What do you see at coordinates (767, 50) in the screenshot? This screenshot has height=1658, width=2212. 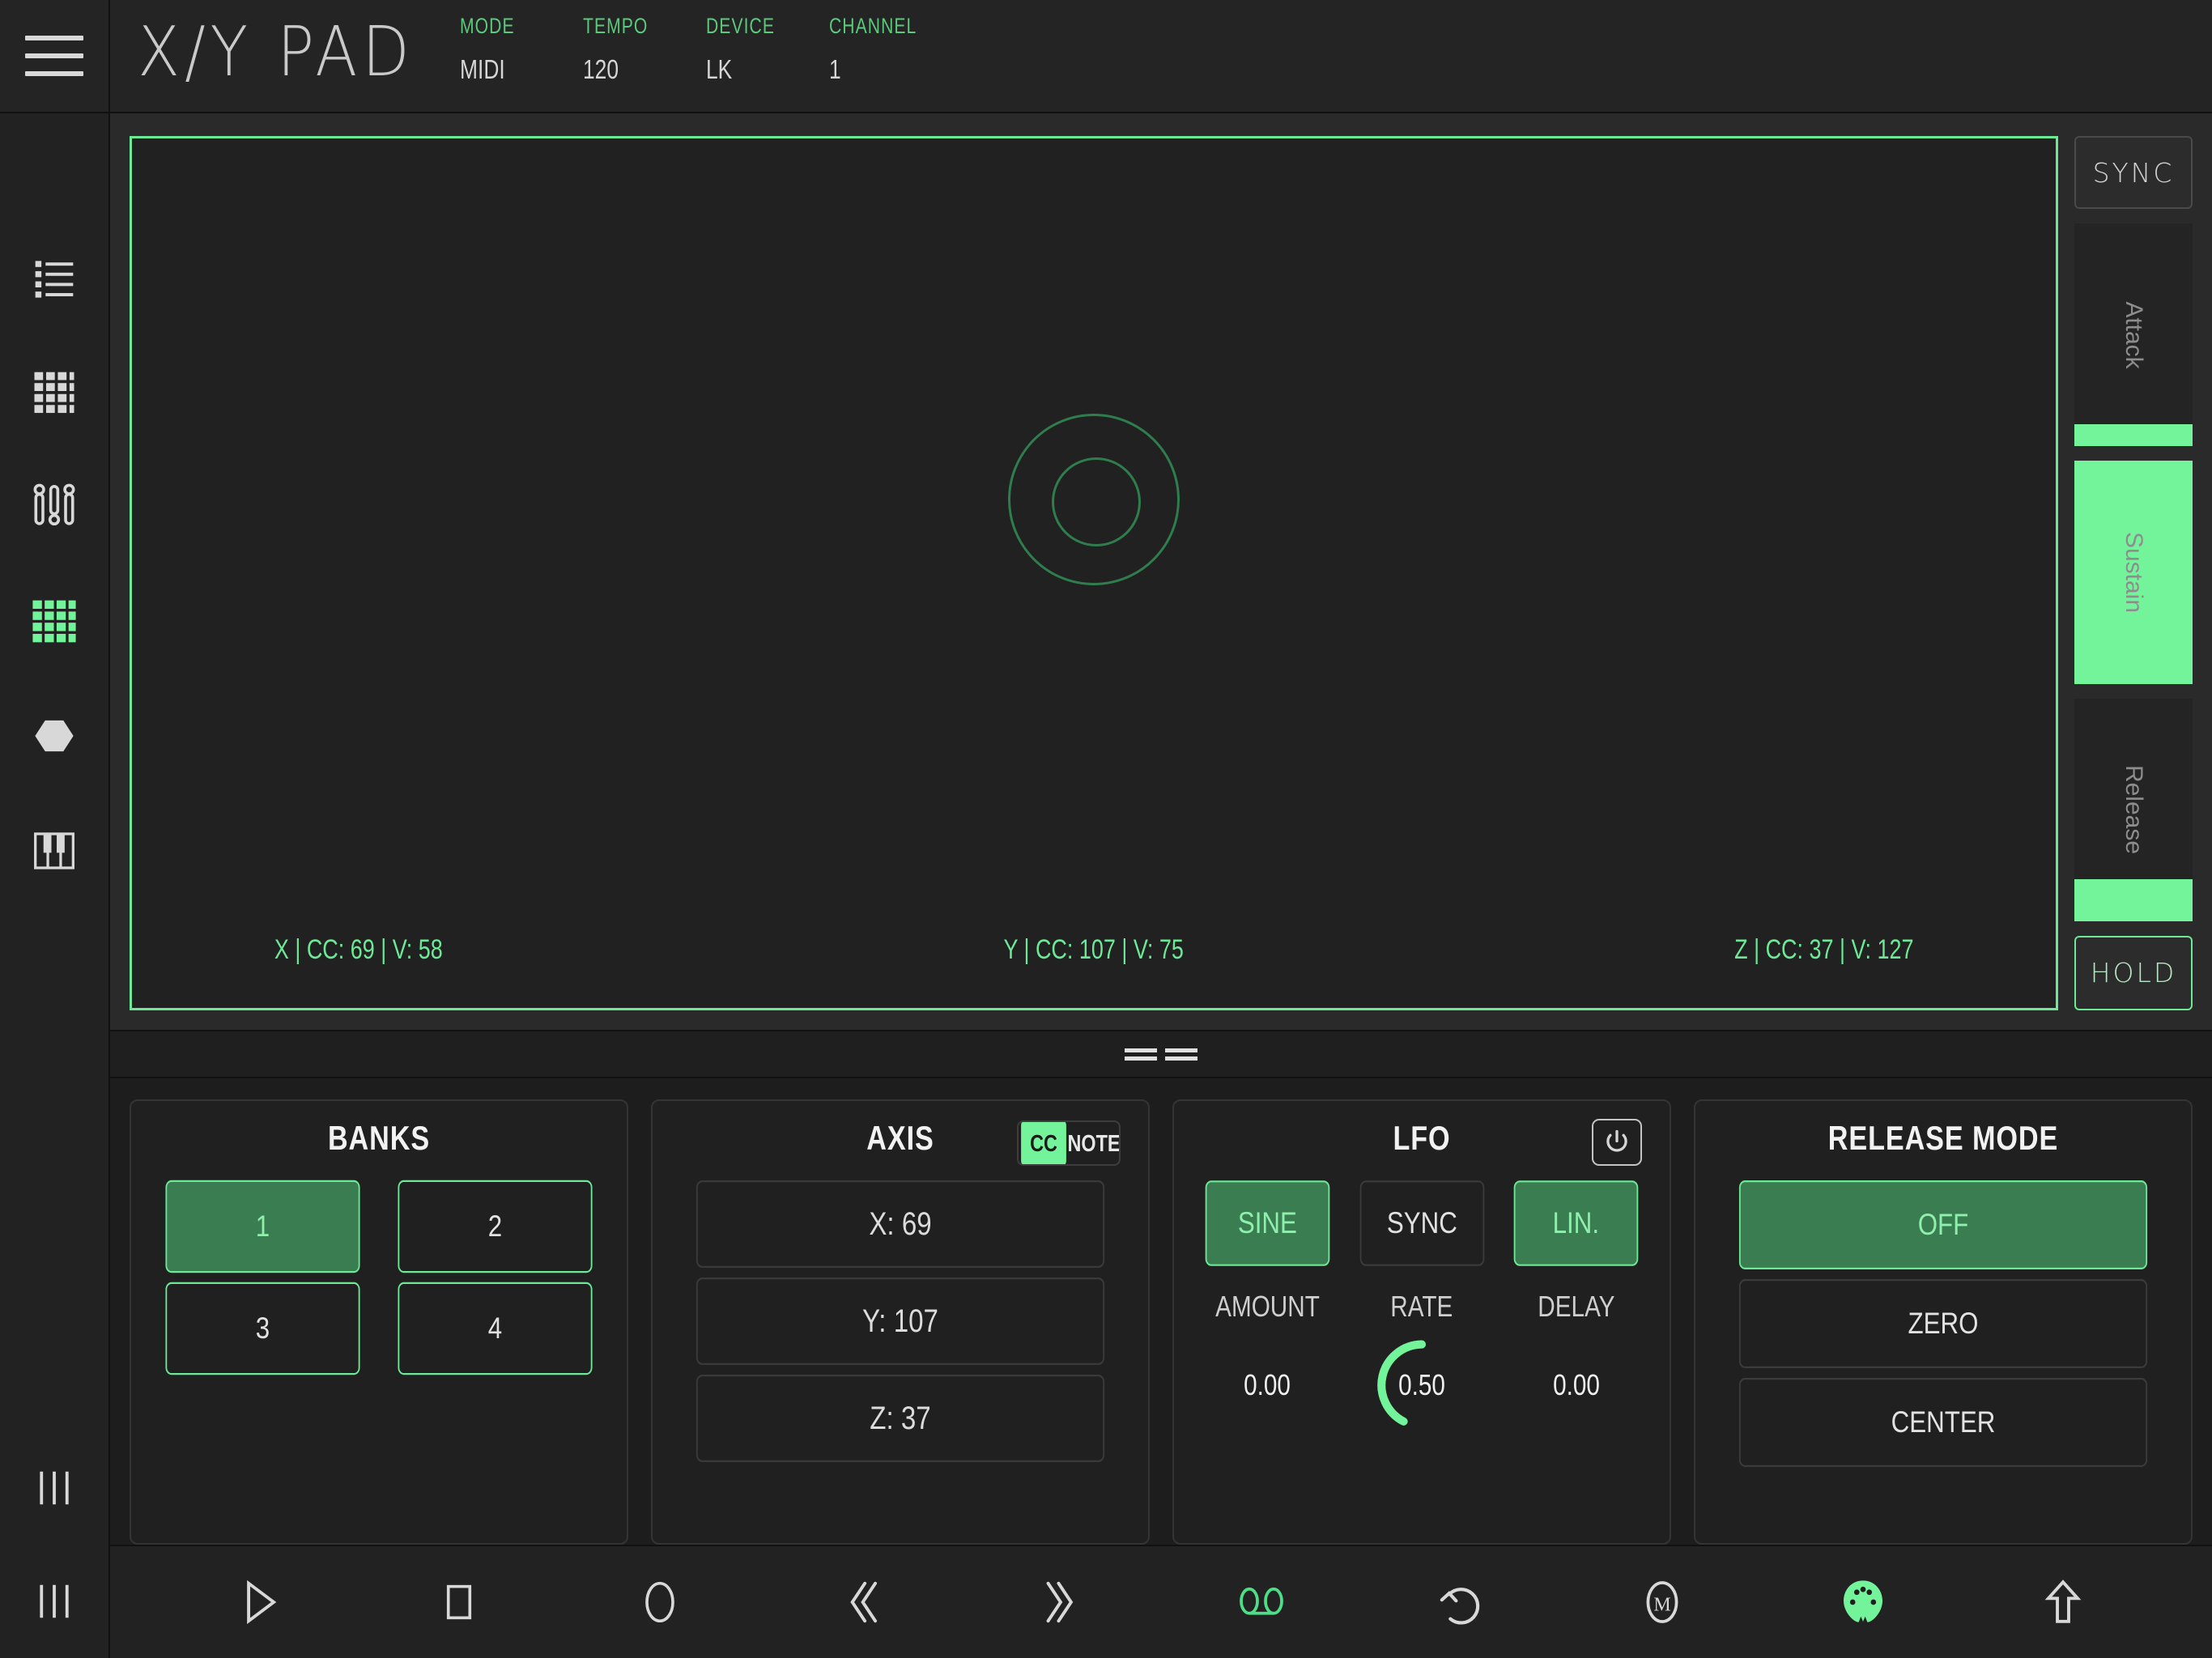 I see `meta-device: DEVICE LK` at bounding box center [767, 50].